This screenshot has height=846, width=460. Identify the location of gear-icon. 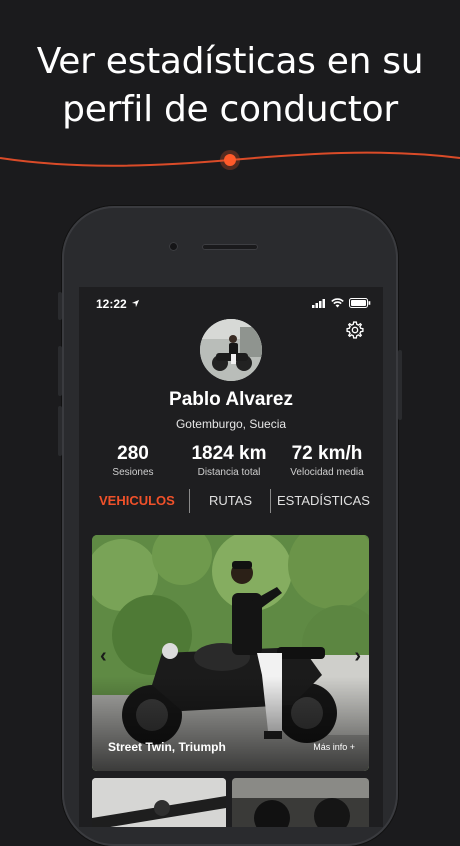
(355, 330).